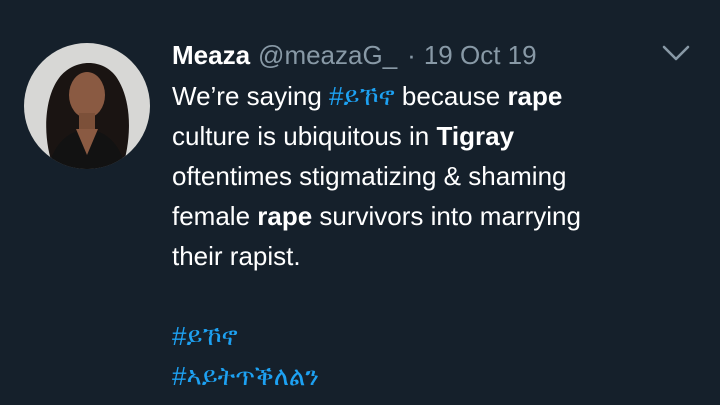  Describe the element at coordinates (236, 256) in the screenshot. I see `tweet-text-line: their rapist.` at that location.